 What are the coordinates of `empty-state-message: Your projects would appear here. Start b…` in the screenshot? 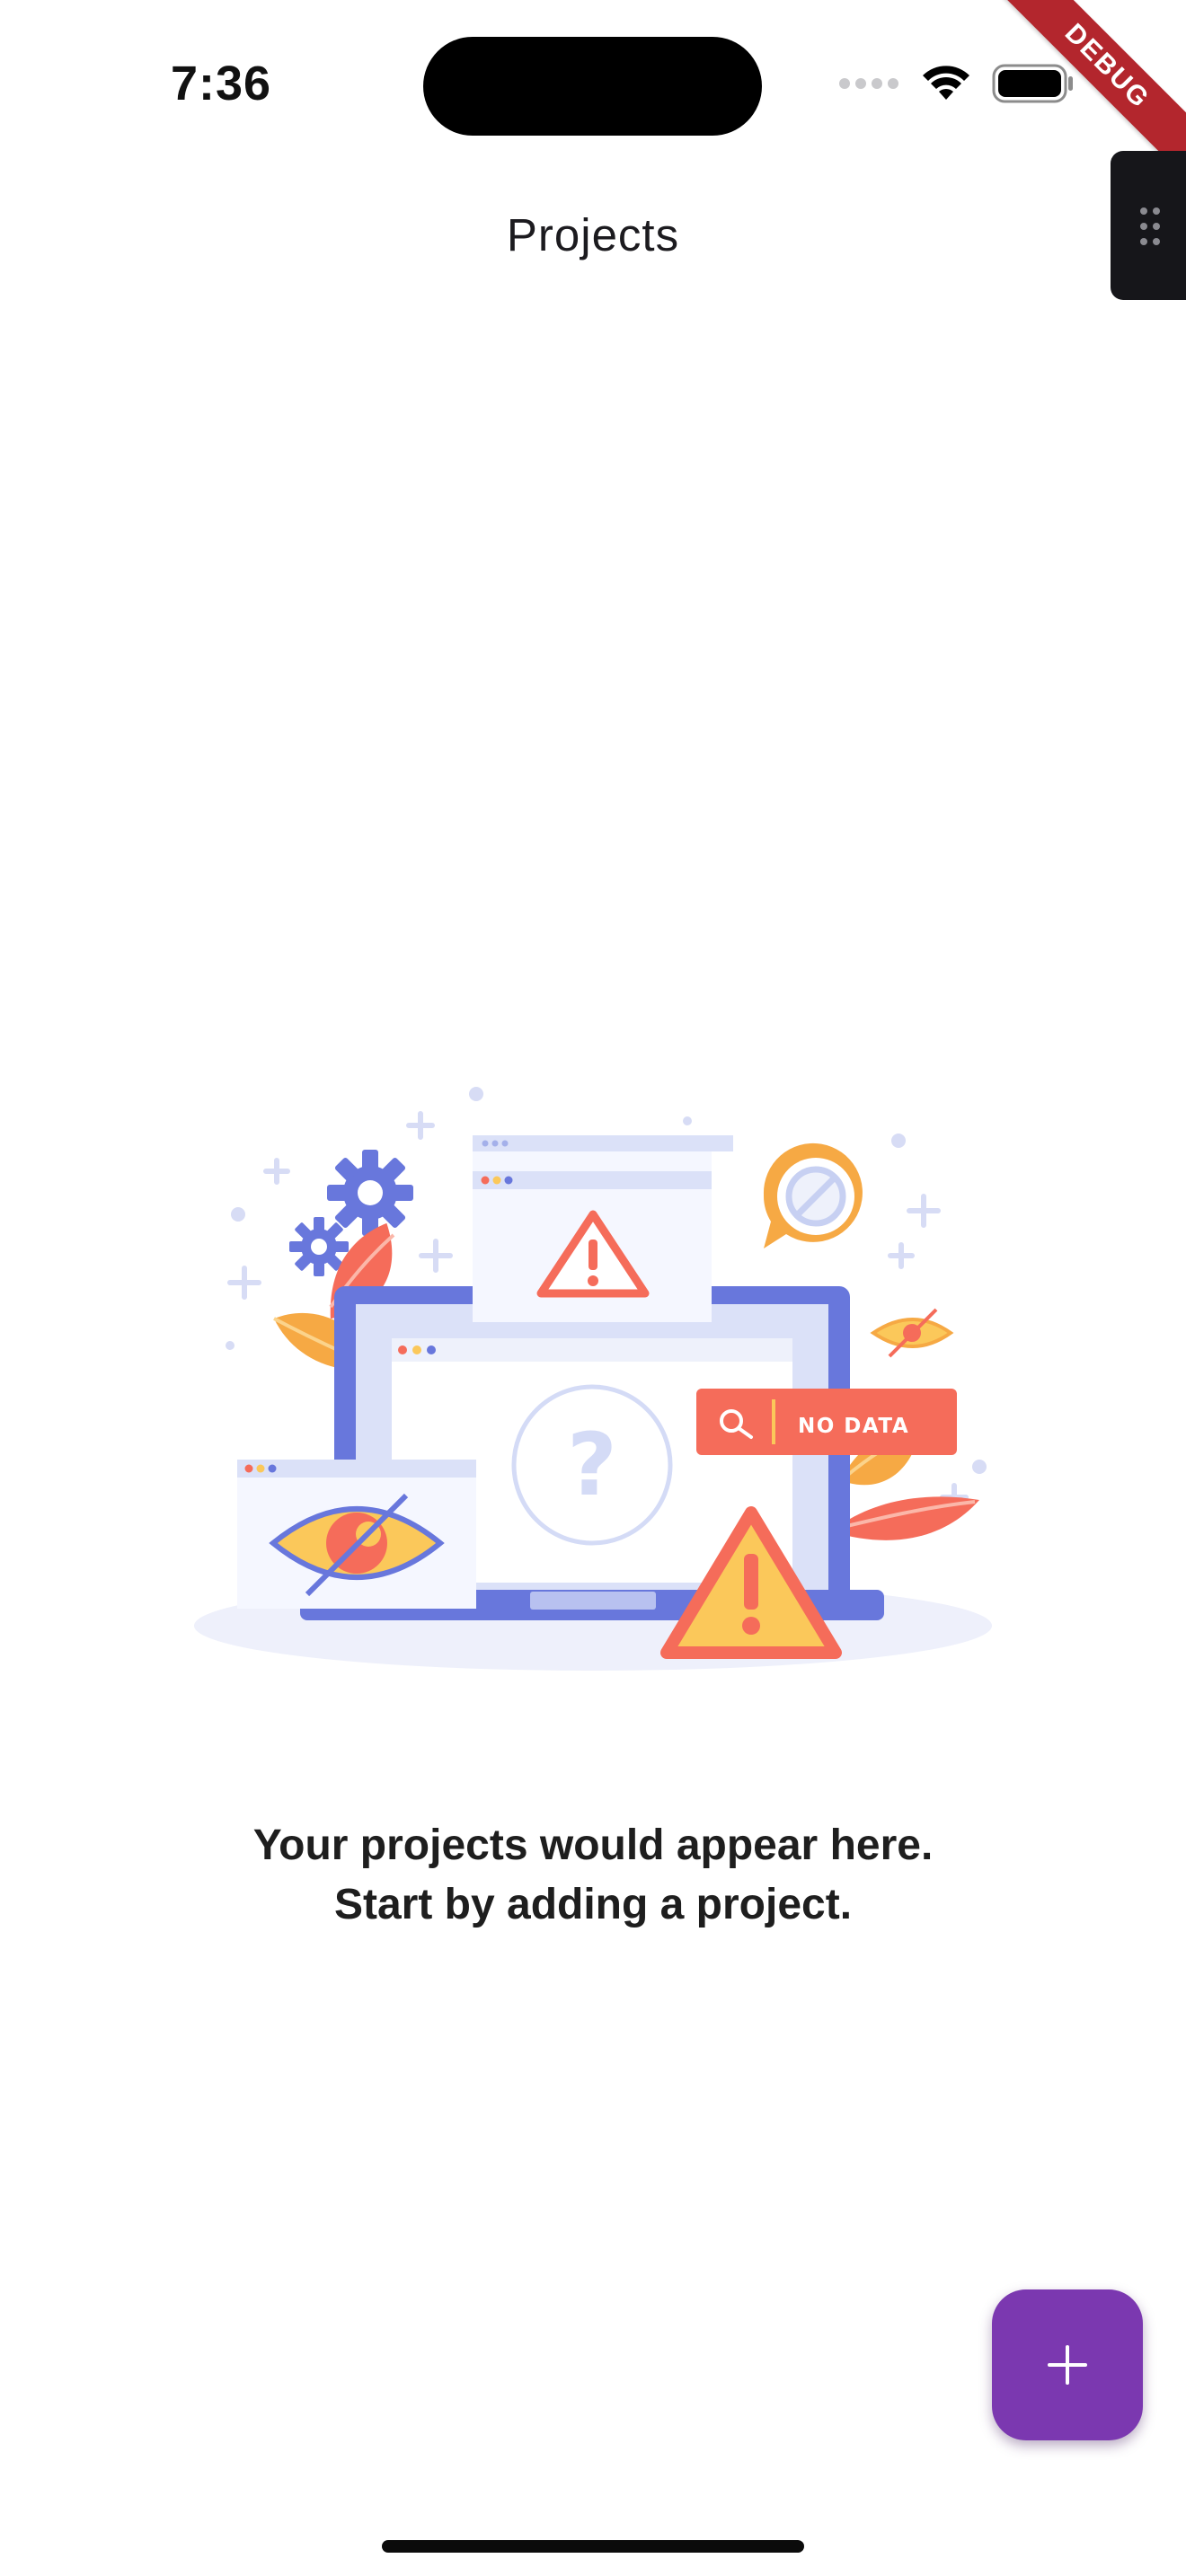 It's located at (593, 1875).